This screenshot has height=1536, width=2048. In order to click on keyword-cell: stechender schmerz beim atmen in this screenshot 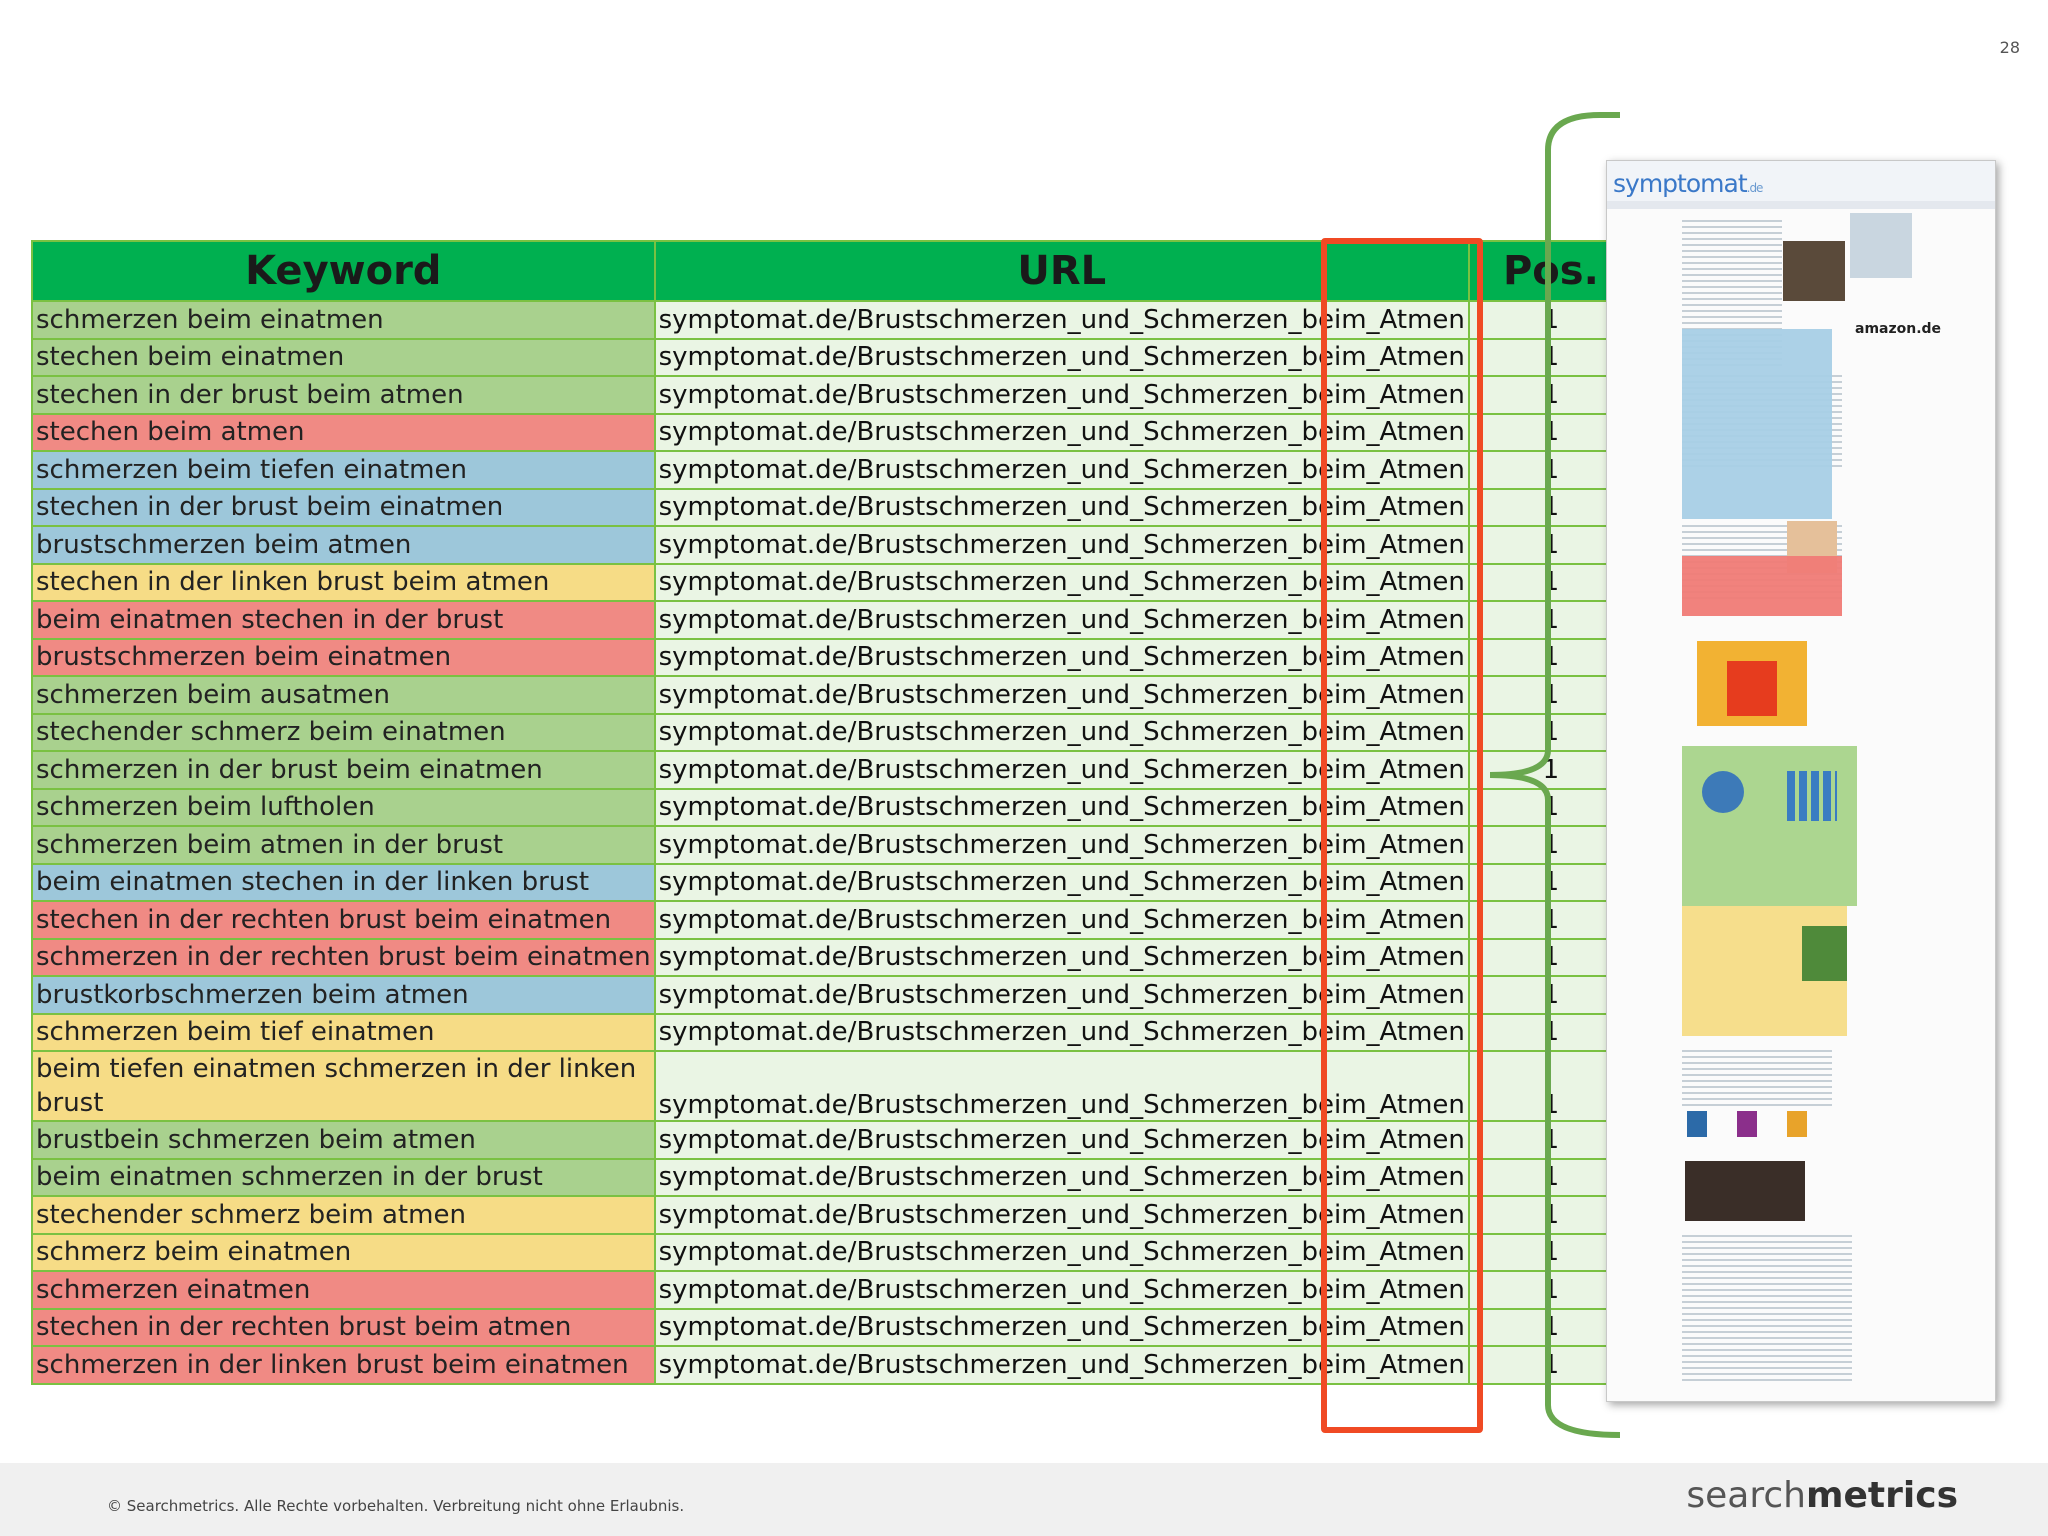, I will do `click(343, 1215)`.